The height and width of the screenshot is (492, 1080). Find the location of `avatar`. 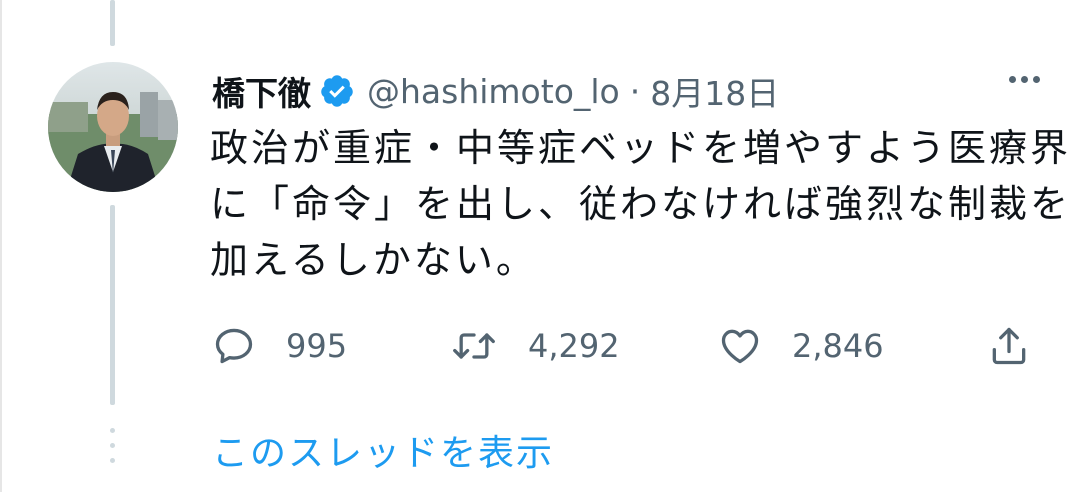

avatar is located at coordinates (113, 127).